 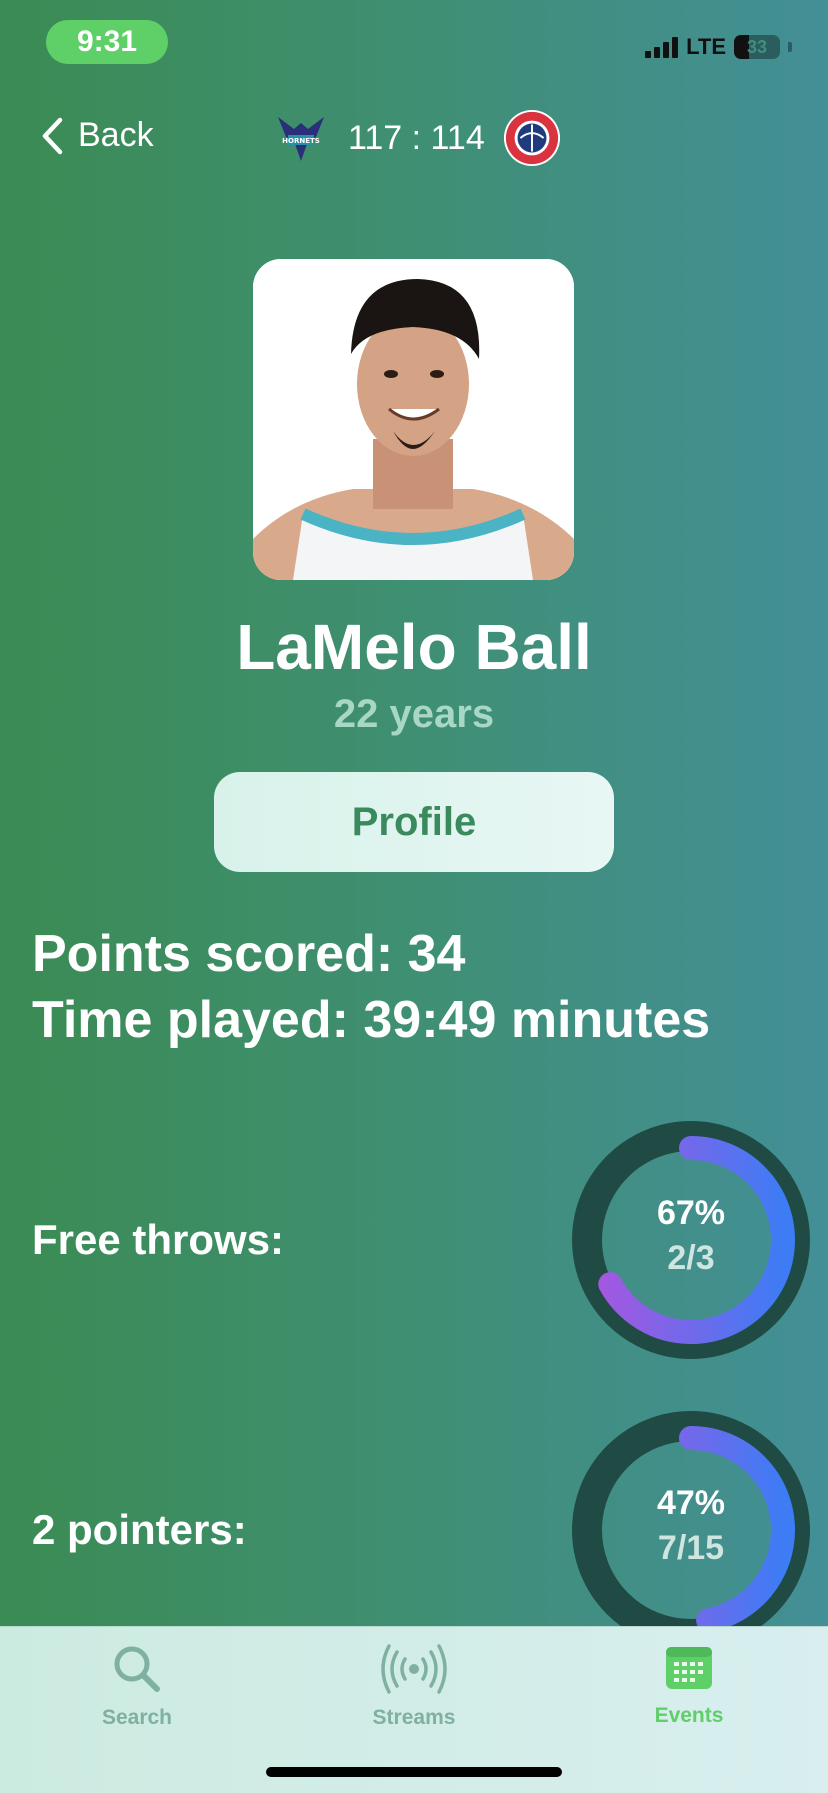 I want to click on tab-search-label: Search, so click(x=137, y=1717).